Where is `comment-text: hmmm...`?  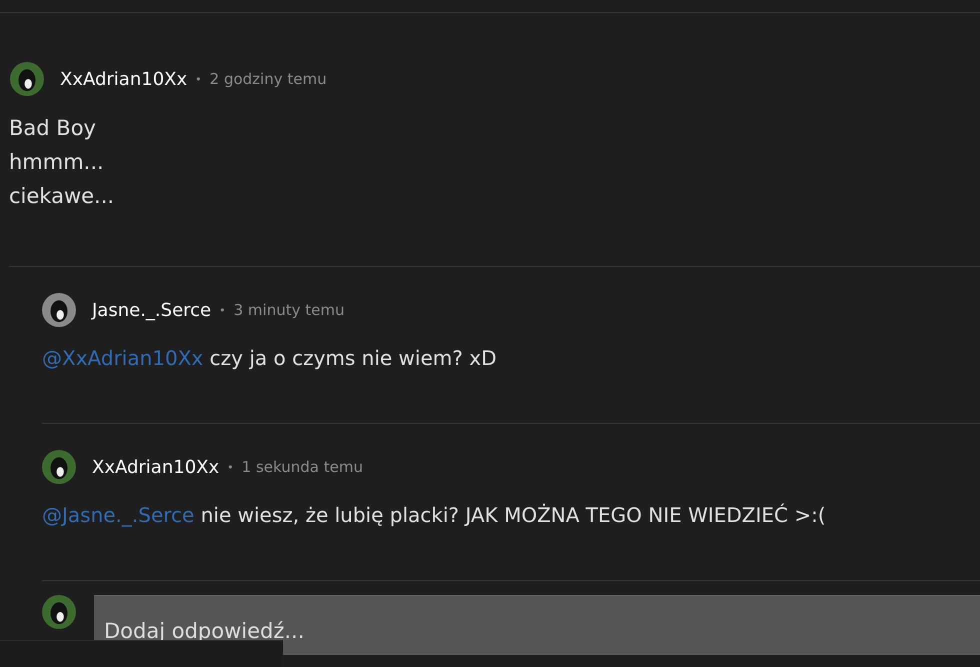 comment-text: hmmm... is located at coordinates (57, 162).